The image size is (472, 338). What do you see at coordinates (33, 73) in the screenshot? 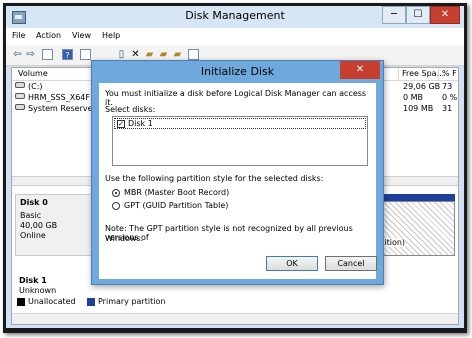
I see `column-volume: Volume` at bounding box center [33, 73].